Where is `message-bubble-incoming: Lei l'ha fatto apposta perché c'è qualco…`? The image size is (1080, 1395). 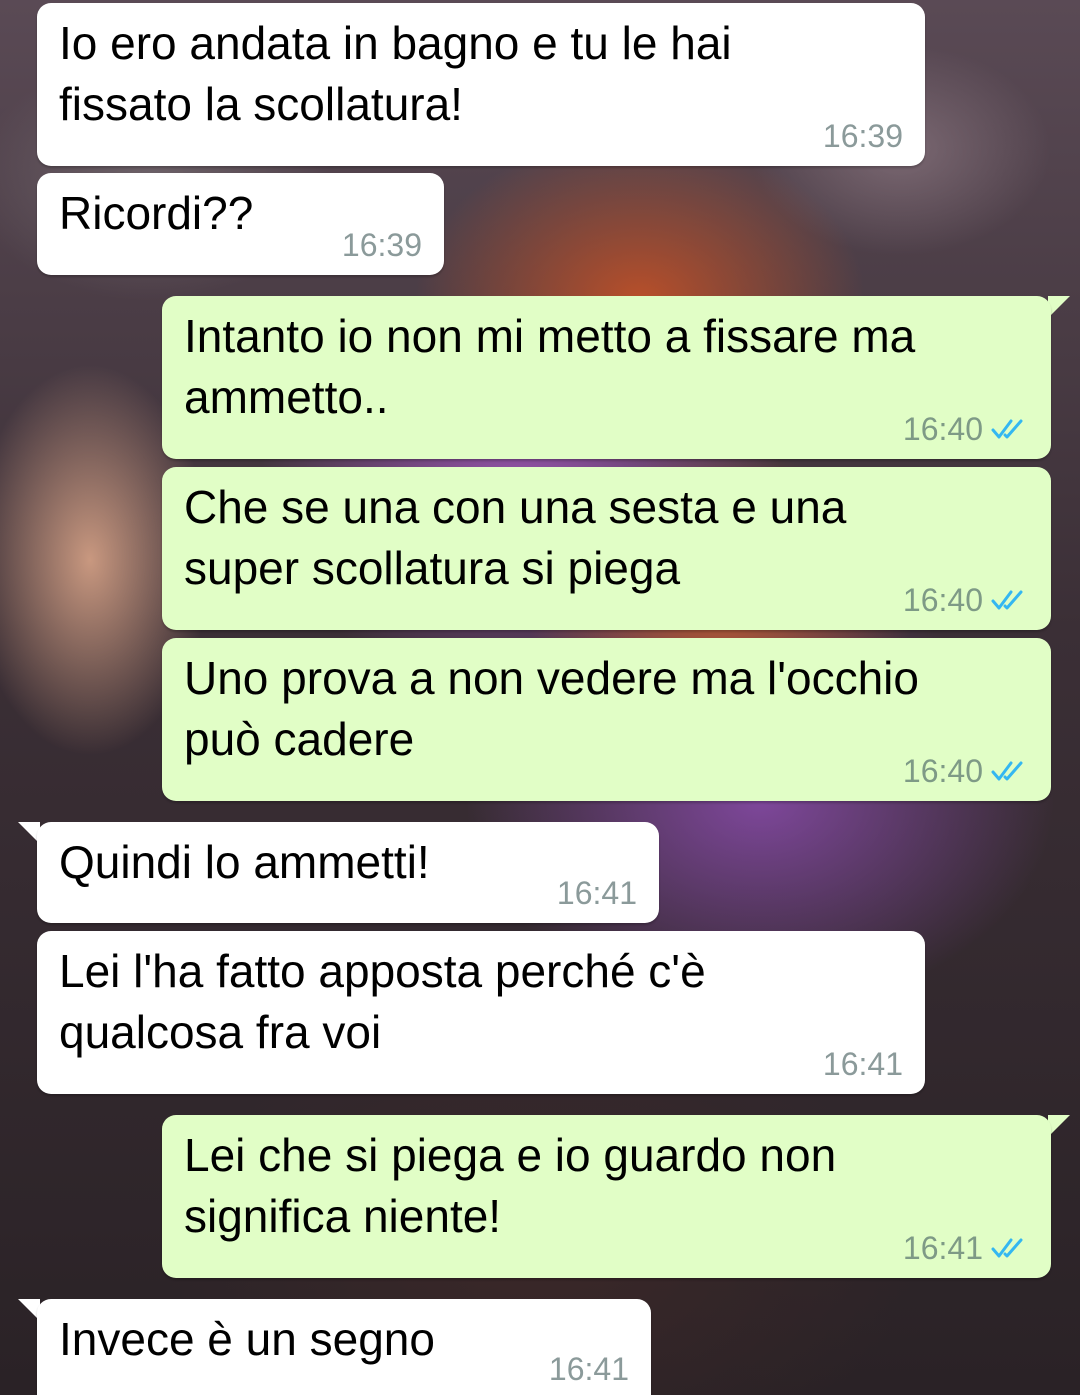
message-bubble-incoming: Lei l'ha fatto apposta perché c'è qualco… is located at coordinates (481, 1012).